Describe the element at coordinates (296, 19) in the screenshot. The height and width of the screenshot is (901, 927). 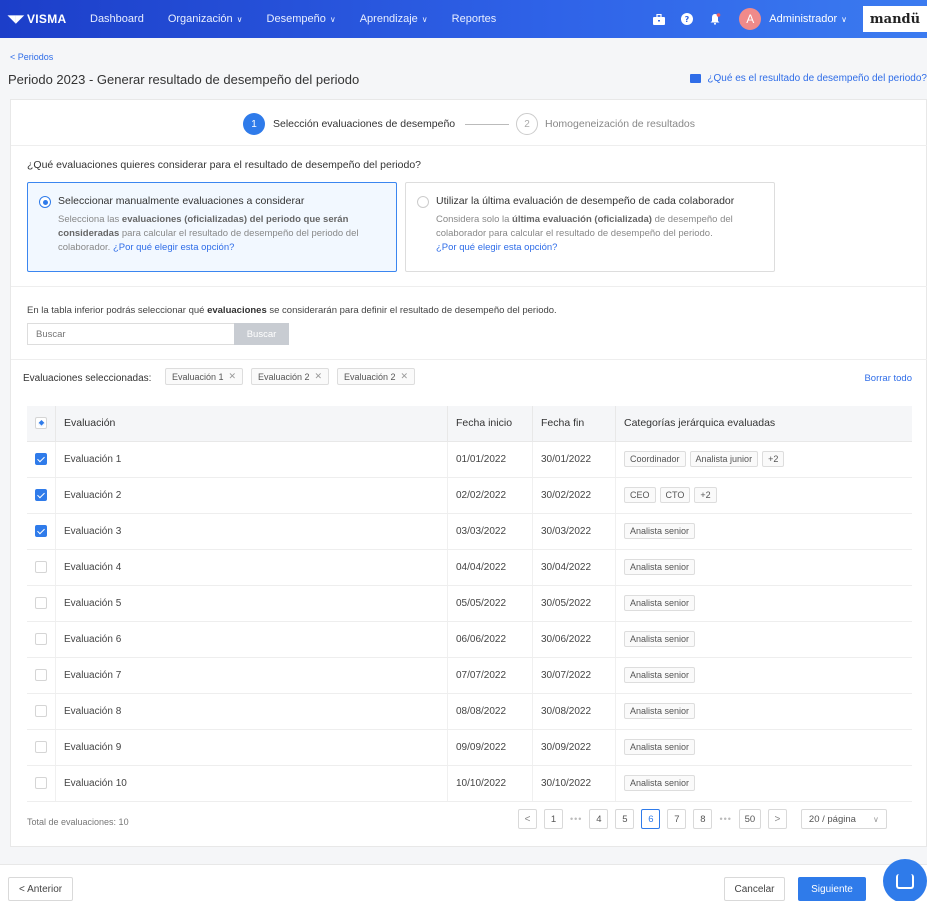
I see `nav-desempeno-label: Desempeño` at that location.